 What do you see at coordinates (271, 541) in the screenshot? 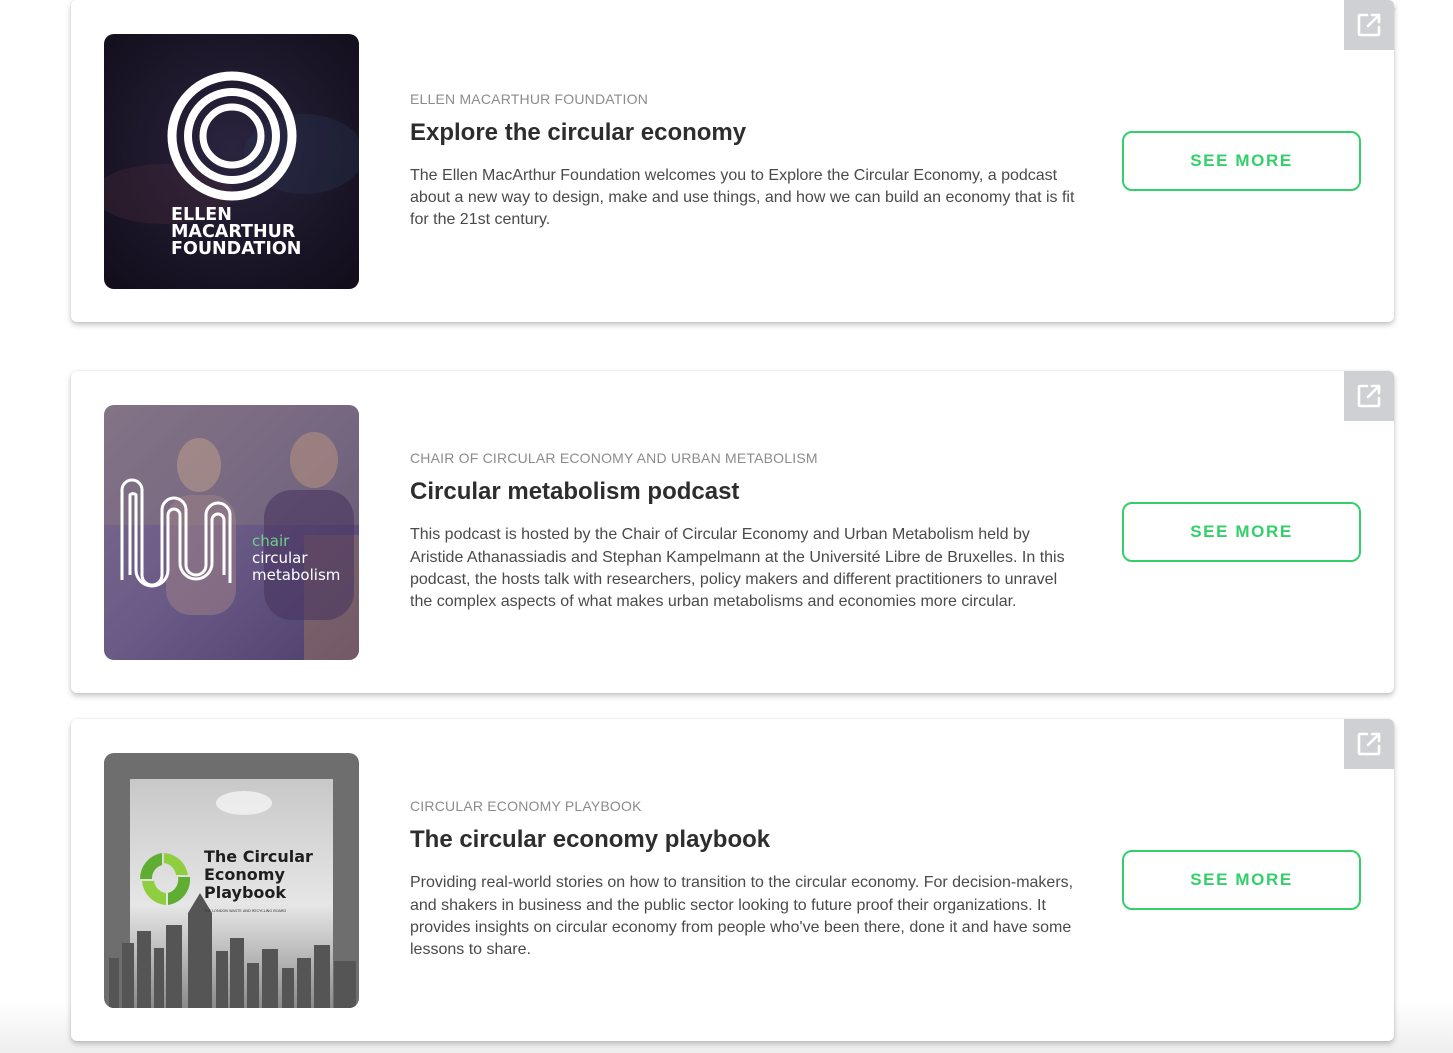
I see `logo-word-chair: chair` at bounding box center [271, 541].